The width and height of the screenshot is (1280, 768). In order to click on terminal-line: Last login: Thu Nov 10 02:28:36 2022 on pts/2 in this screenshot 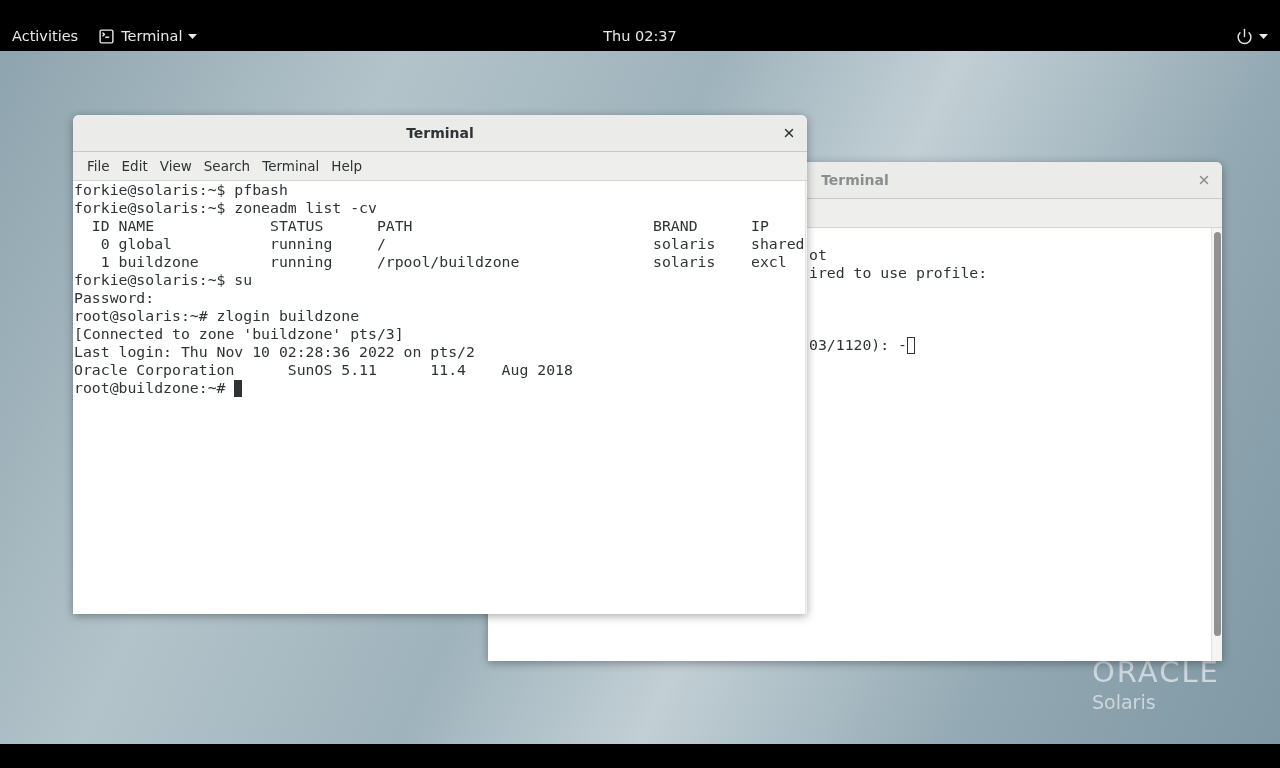, I will do `click(274, 352)`.